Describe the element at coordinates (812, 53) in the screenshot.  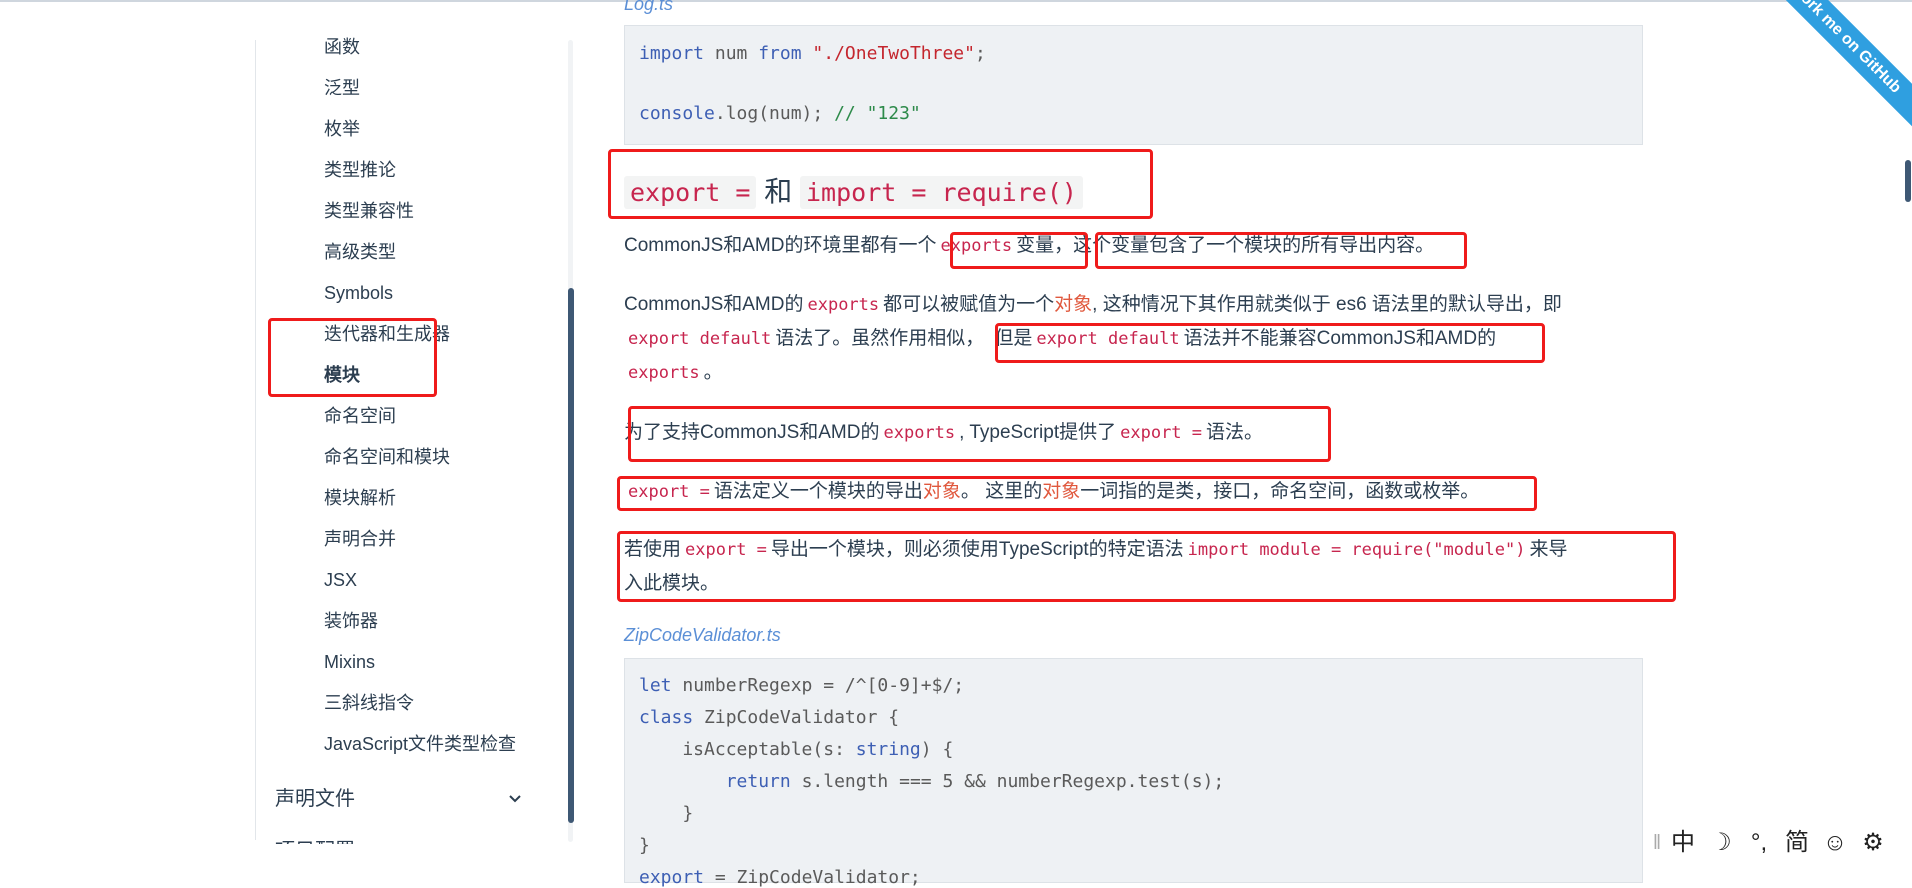
I see `code-line: import num from "./OneTwoThree";` at that location.